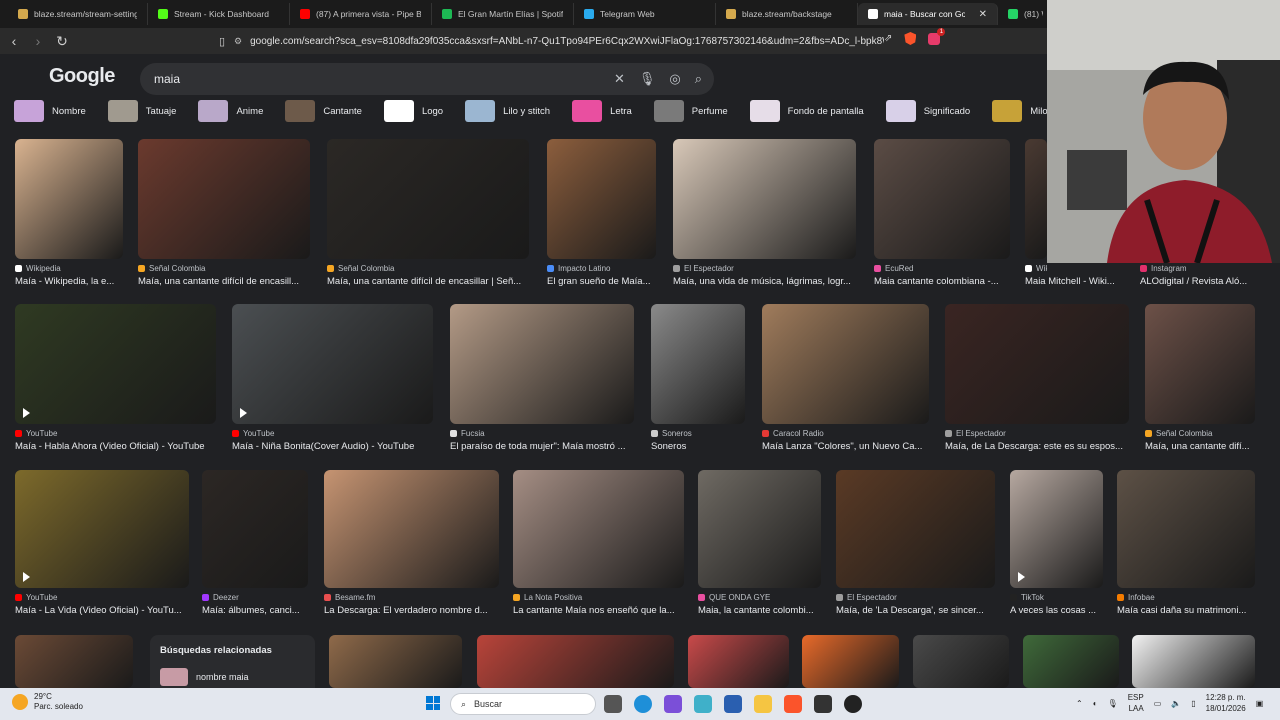 The image size is (1280, 720). I want to click on windows-start-icon, so click(433, 703).